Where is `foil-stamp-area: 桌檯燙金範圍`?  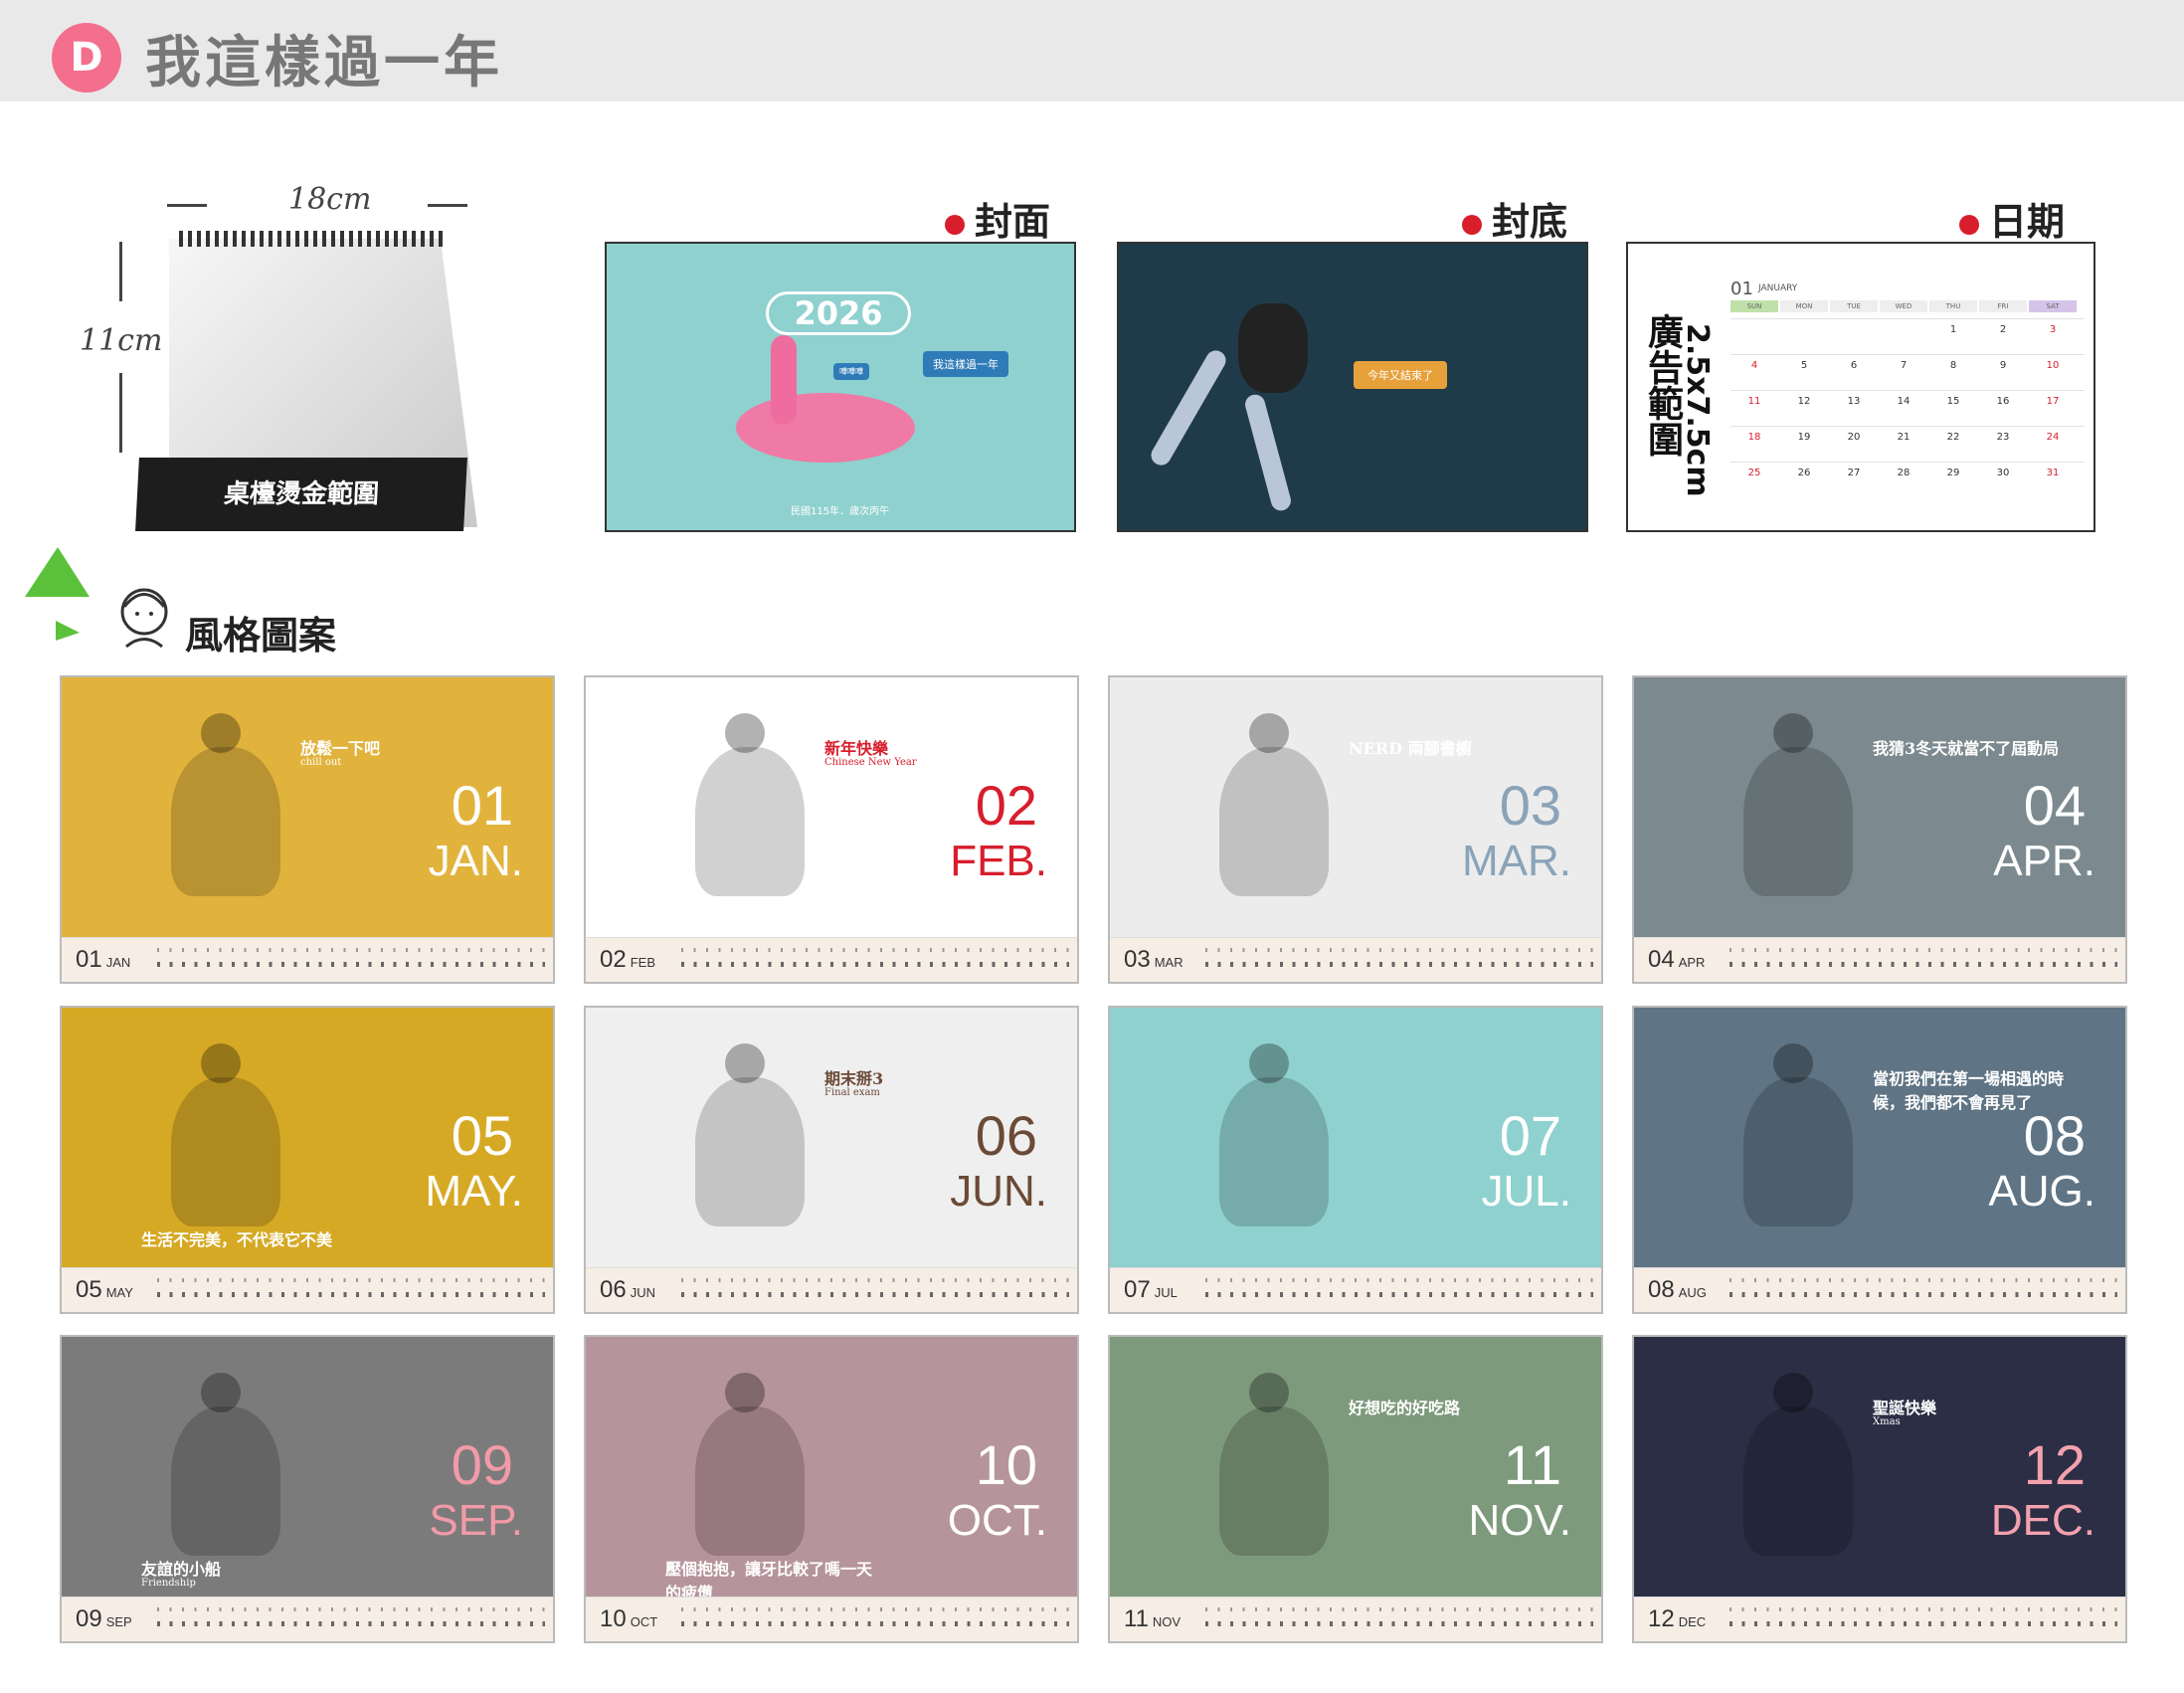
foil-stamp-area: 桌檯燙金範圍 is located at coordinates (301, 494).